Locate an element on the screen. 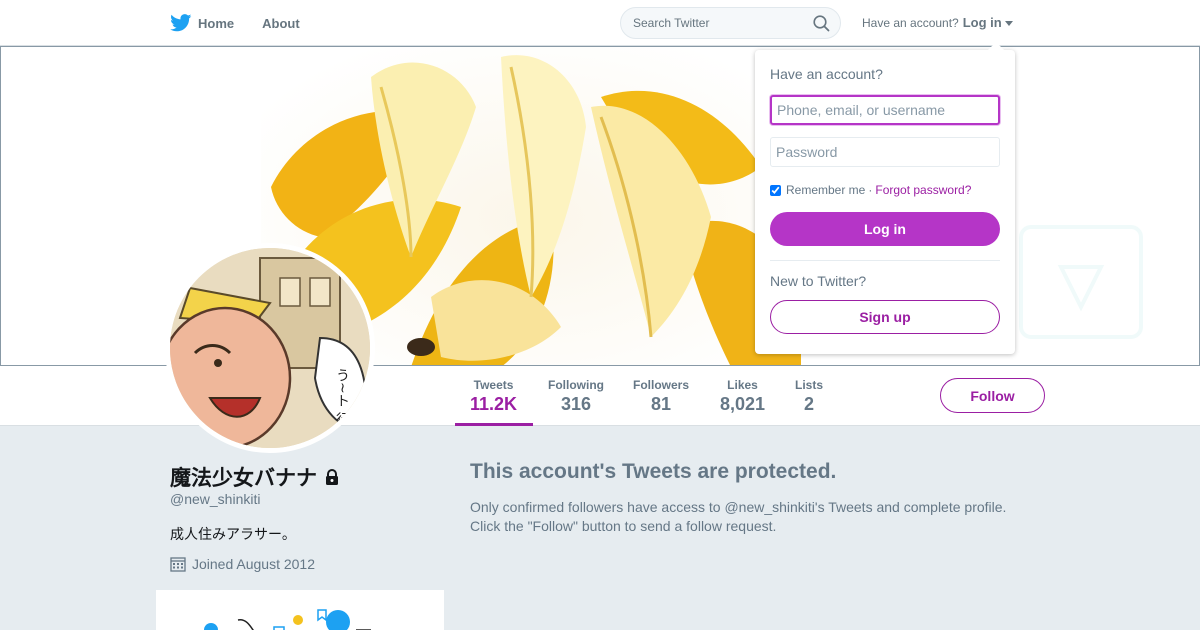 This screenshot has height=630, width=1200. protected-title: This account's Tweets are protected. is located at coordinates (653, 471).